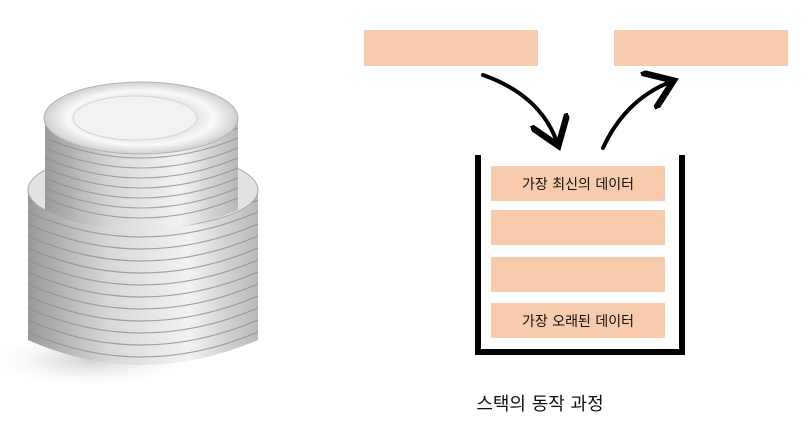  I want to click on stack-slot-label: 가장 오래된 데이터, so click(578, 322).